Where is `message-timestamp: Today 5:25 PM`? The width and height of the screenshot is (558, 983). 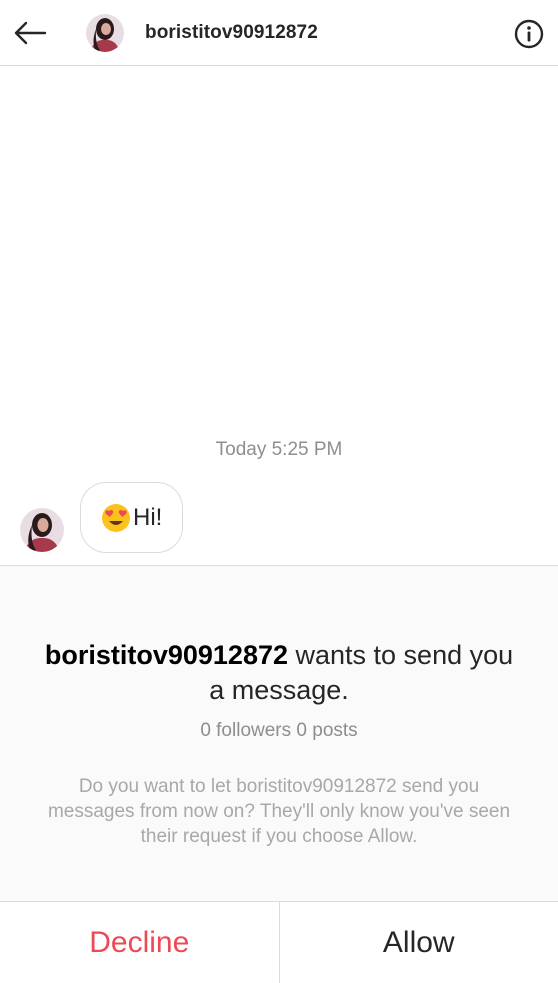 message-timestamp: Today 5:25 PM is located at coordinates (279, 449).